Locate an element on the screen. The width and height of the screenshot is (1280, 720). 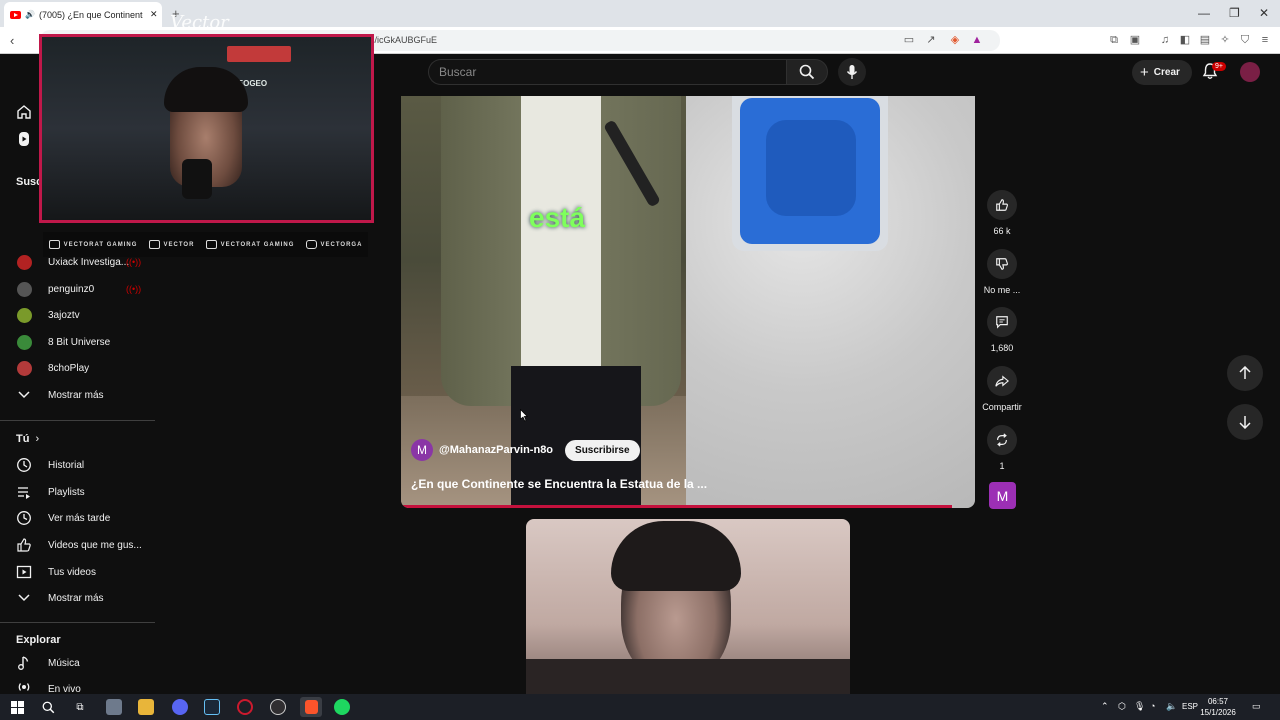
search-button is located at coordinates (807, 72).